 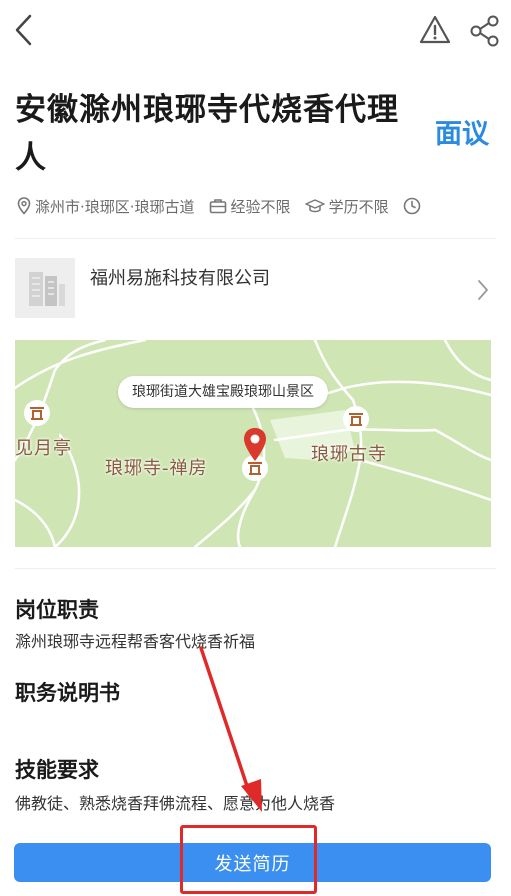 I want to click on location-pin-icon, so click(x=24, y=206).